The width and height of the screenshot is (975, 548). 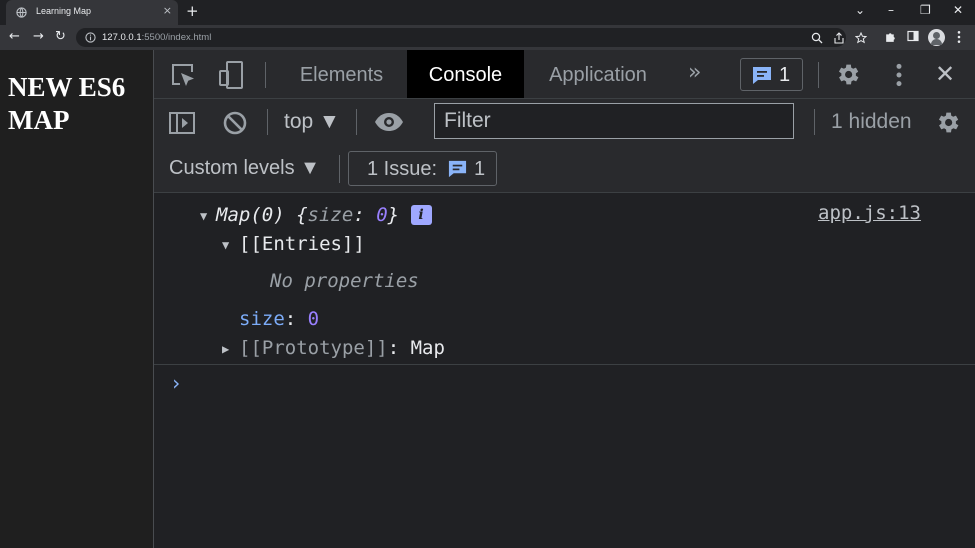 I want to click on log-levels-dropdown: Custom levels ▼, so click(x=244, y=168).